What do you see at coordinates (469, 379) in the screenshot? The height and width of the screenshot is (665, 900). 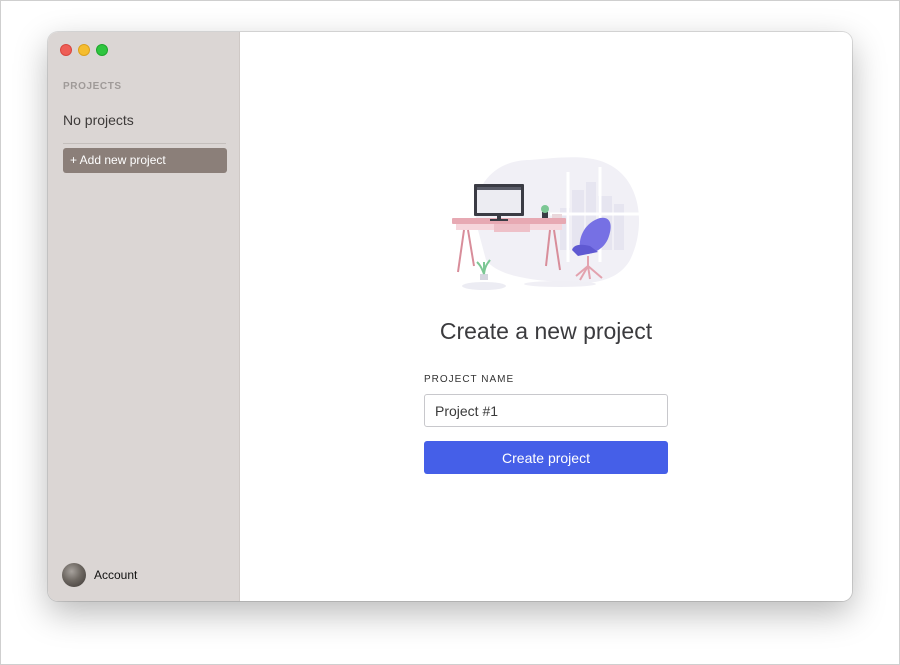 I see `project-name-label: PROJECT NAME` at bounding box center [469, 379].